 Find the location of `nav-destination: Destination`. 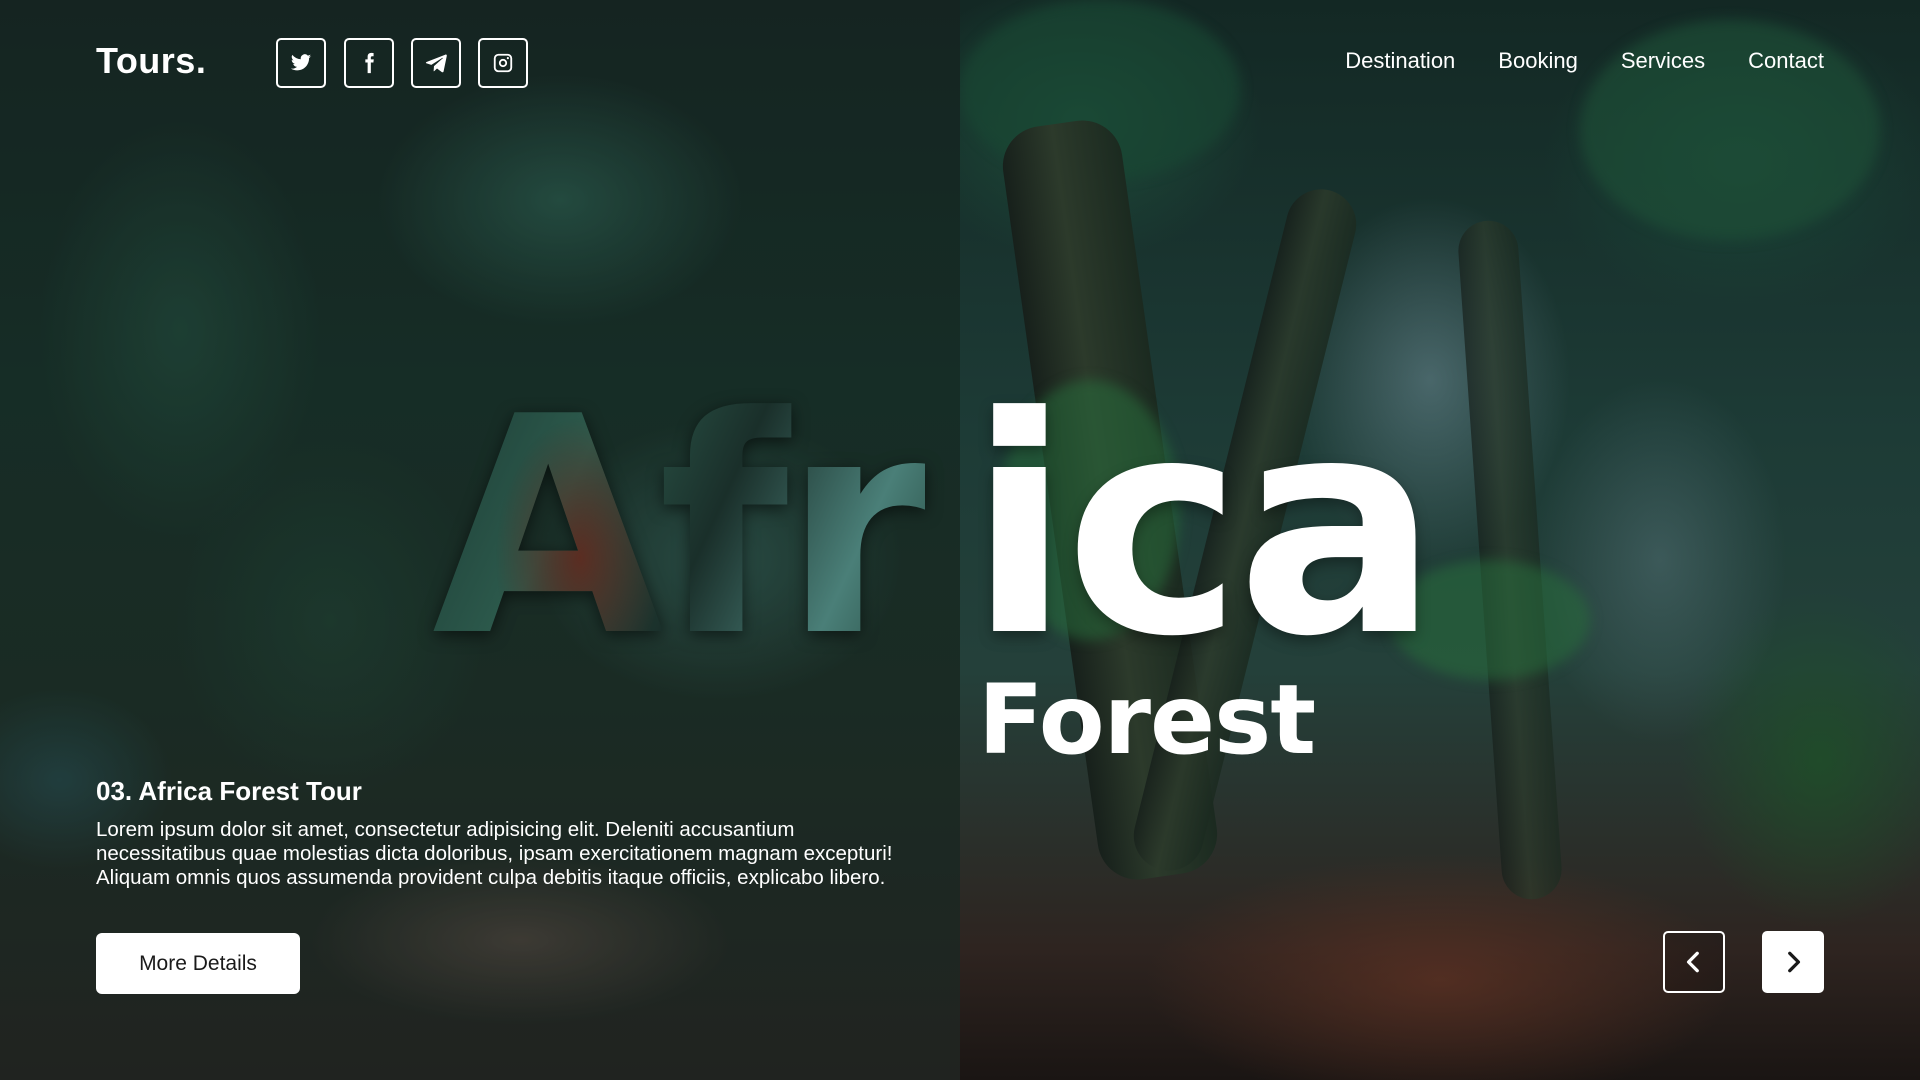

nav-destination: Destination is located at coordinates (1400, 61).